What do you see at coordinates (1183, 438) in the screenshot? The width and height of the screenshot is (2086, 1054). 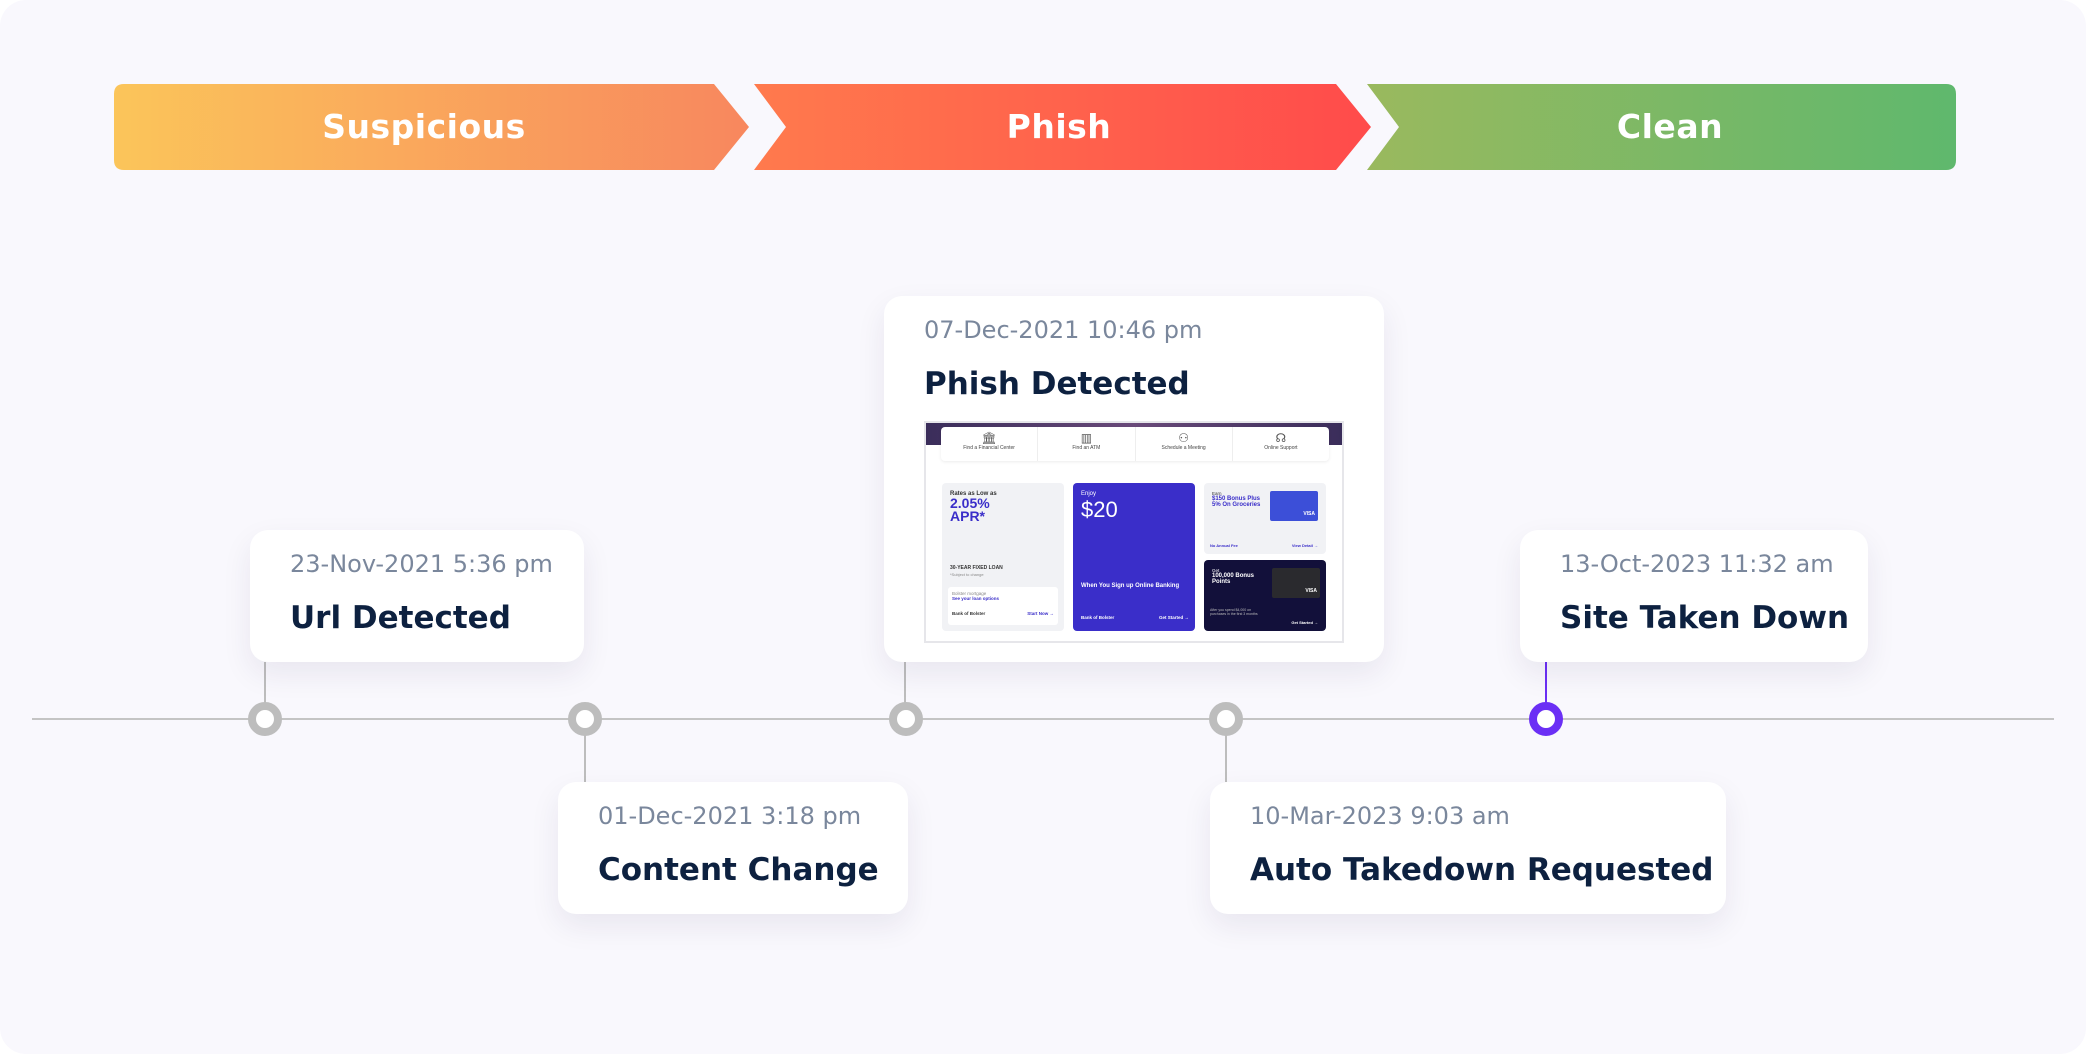 I see `people-icon: ⚇` at bounding box center [1183, 438].